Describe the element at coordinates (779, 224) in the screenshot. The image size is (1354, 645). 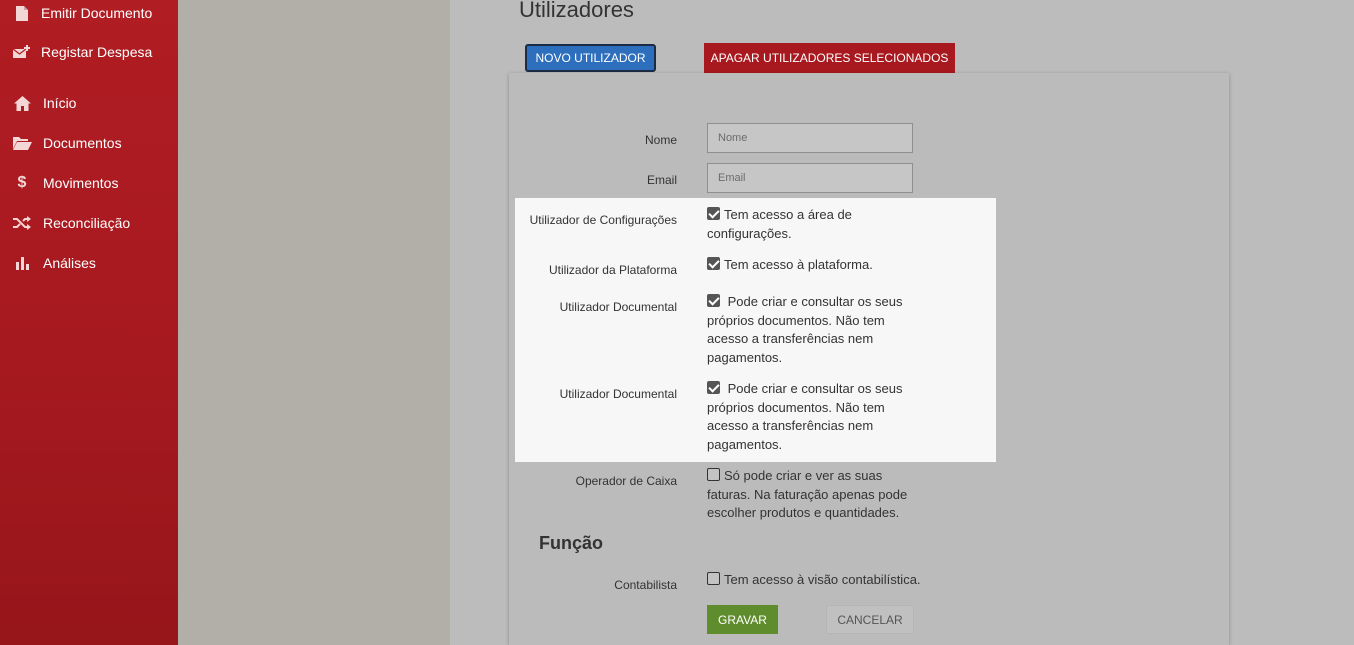
I see `role-description: Tem acesso a área de configurações.` at that location.